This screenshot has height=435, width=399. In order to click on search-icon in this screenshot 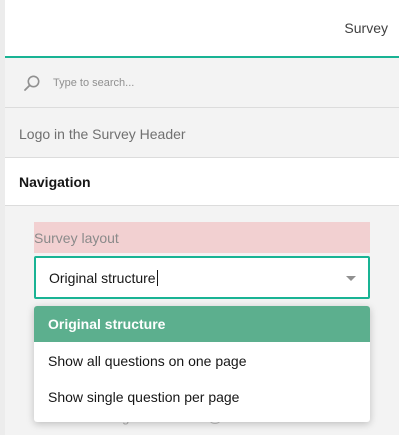, I will do `click(32, 83)`.